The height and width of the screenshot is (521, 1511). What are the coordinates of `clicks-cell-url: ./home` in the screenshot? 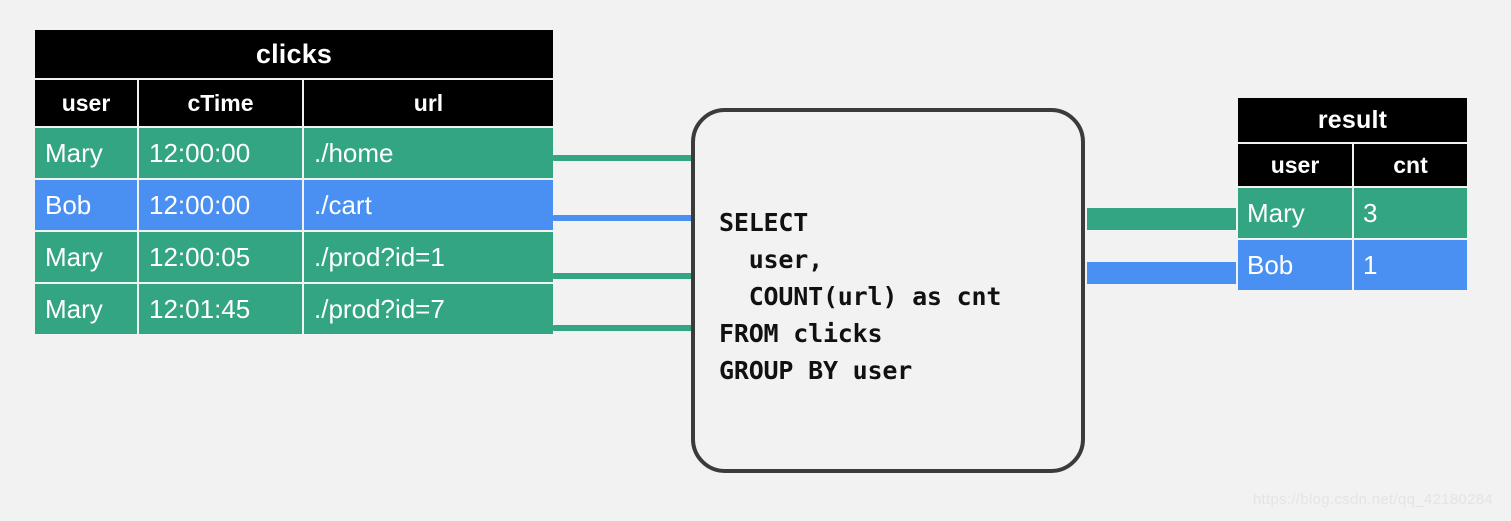 It's located at (428, 153).